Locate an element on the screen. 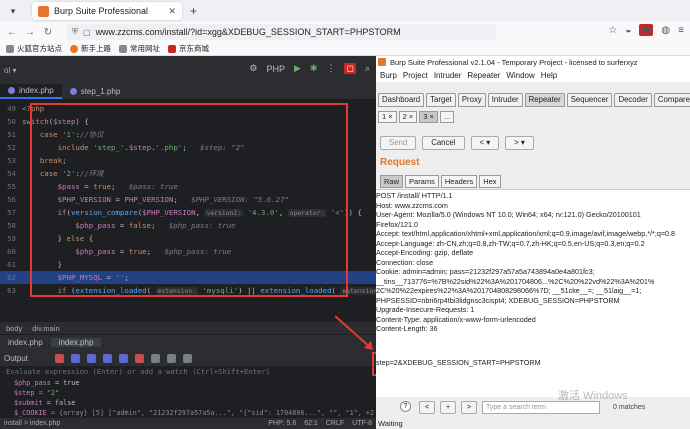 This screenshot has height=429, width=690. request-view-tabs: Raw Params Headers Hex is located at coordinates (440, 181).